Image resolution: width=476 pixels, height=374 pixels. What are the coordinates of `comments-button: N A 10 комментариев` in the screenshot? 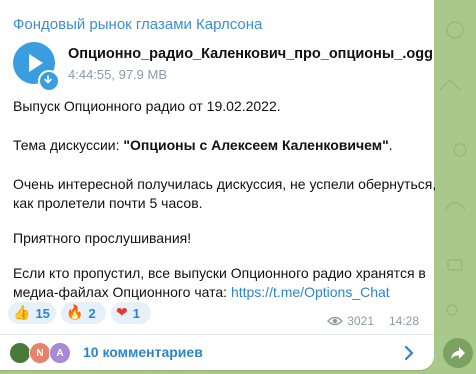 It's located at (217, 352).